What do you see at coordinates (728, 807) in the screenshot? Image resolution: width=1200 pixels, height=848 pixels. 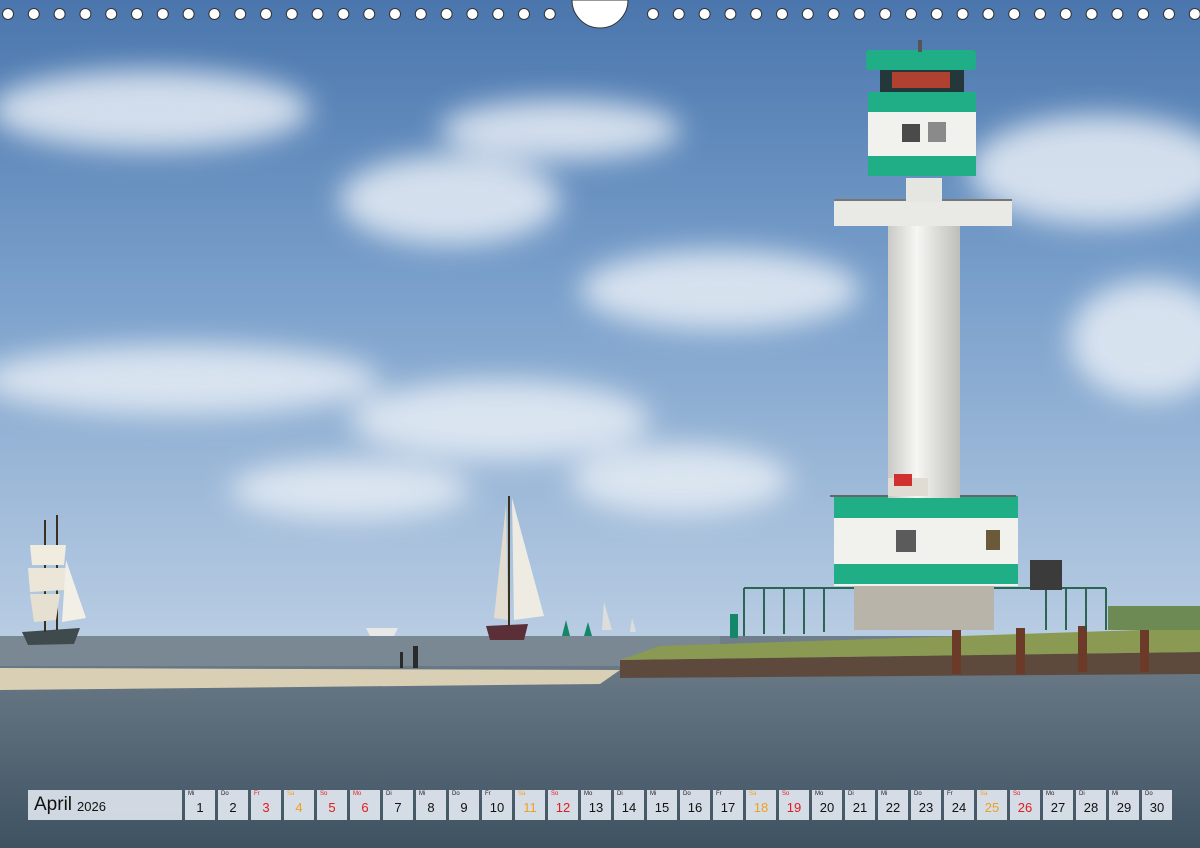 I see `day-number: 17` at bounding box center [728, 807].